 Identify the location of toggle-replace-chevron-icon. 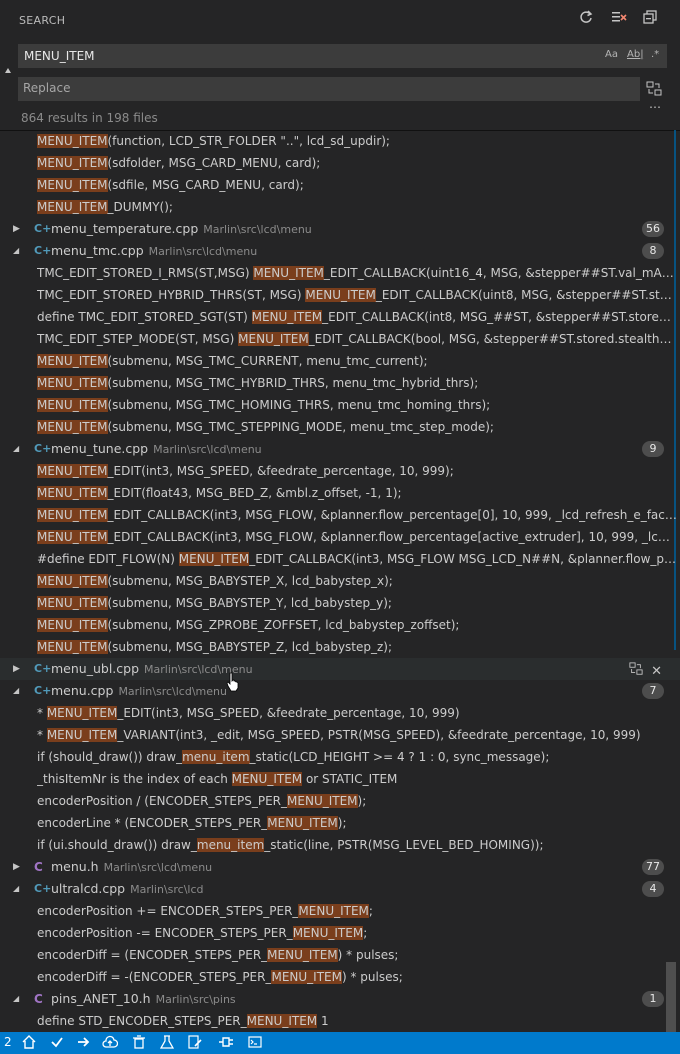
(8, 70).